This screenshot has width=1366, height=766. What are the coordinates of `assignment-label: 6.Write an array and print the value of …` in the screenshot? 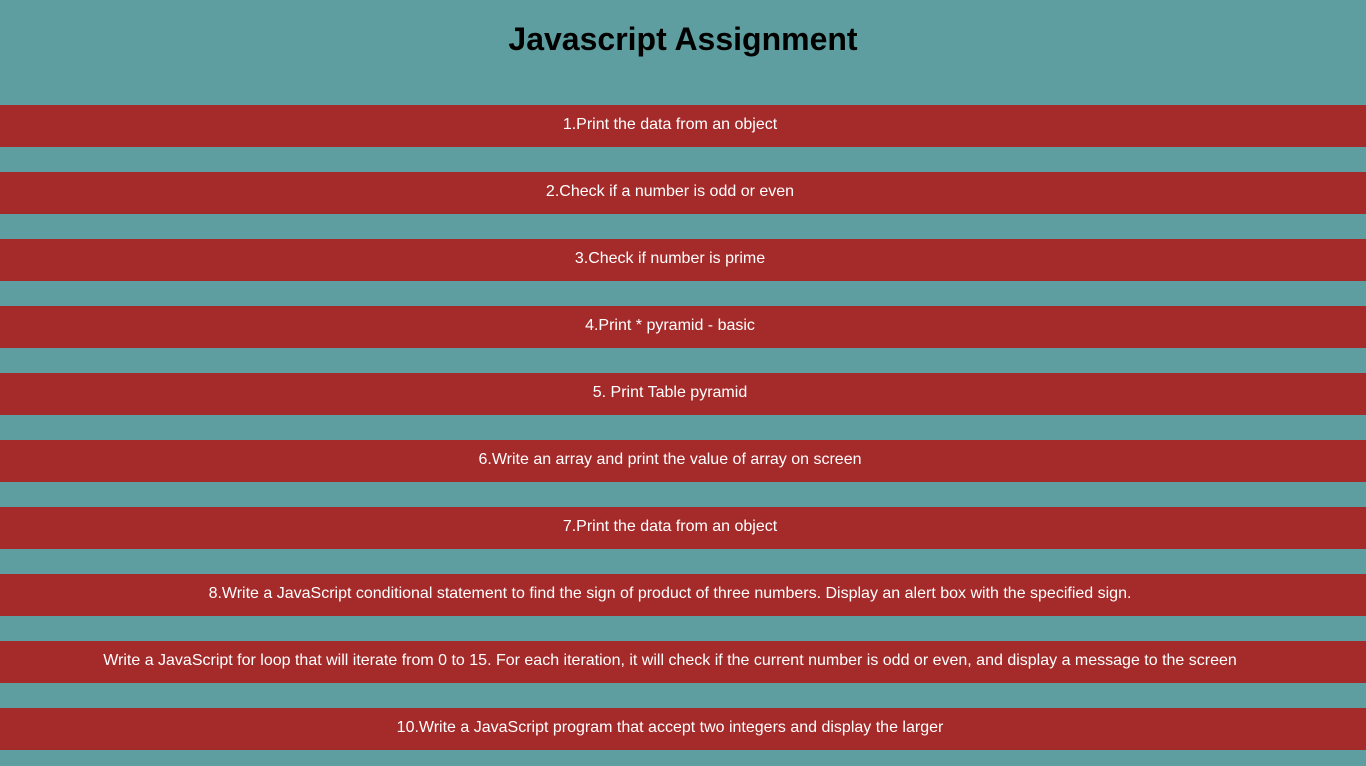 It's located at (670, 459).